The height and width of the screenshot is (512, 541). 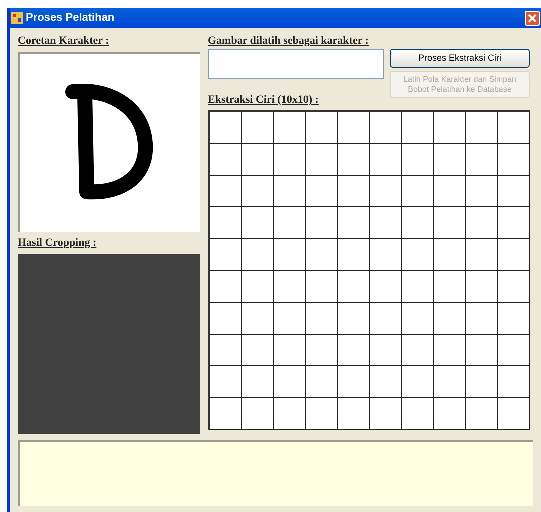 What do you see at coordinates (109, 142) in the screenshot?
I see `drawing-canvas` at bounding box center [109, 142].